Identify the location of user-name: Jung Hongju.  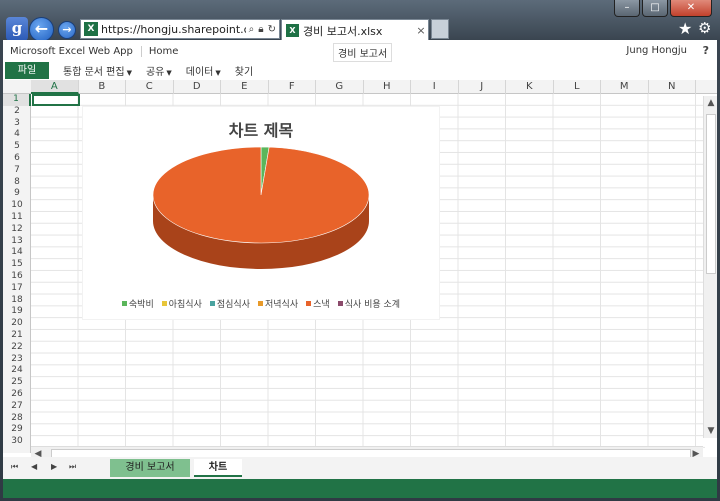
(656, 50).